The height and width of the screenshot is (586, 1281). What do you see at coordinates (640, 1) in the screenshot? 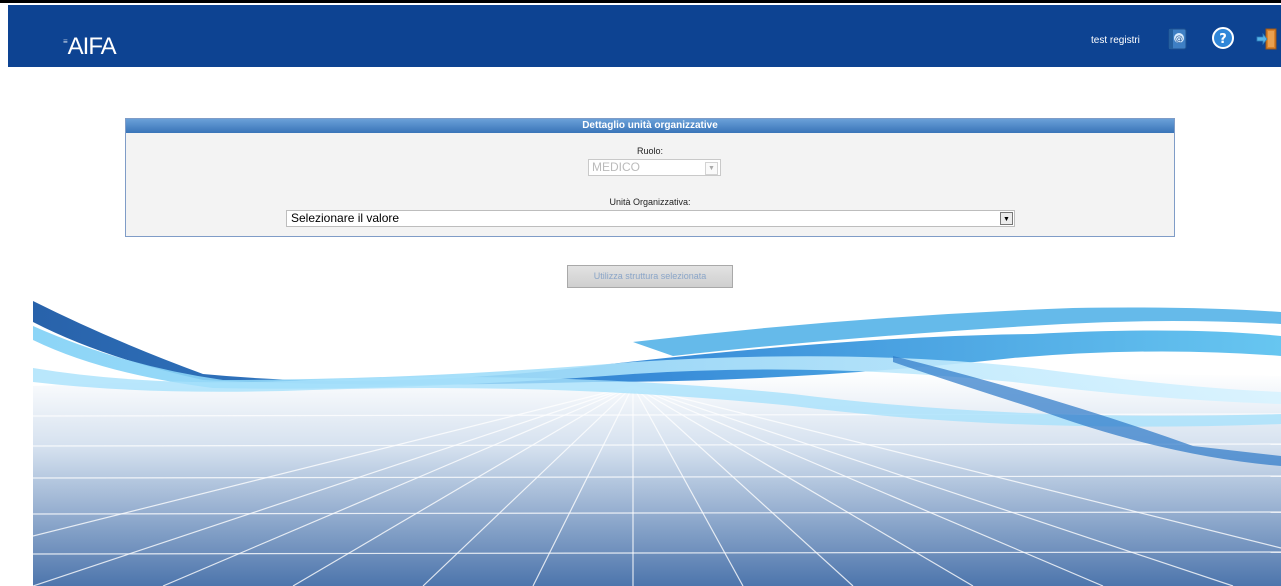
I see `top-border-line` at bounding box center [640, 1].